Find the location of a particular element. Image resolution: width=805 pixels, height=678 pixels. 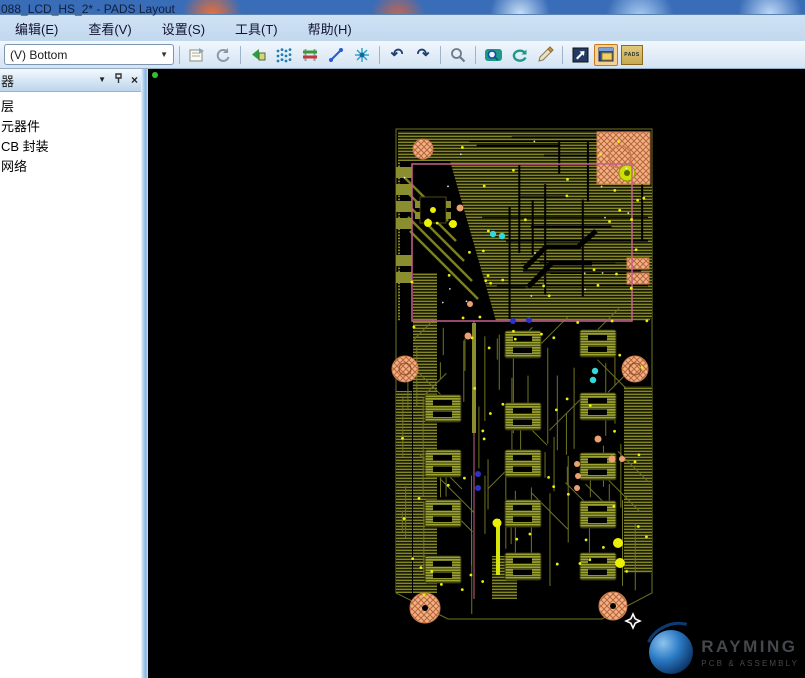

menu-edit: 编辑(E) is located at coordinates (36, 28).